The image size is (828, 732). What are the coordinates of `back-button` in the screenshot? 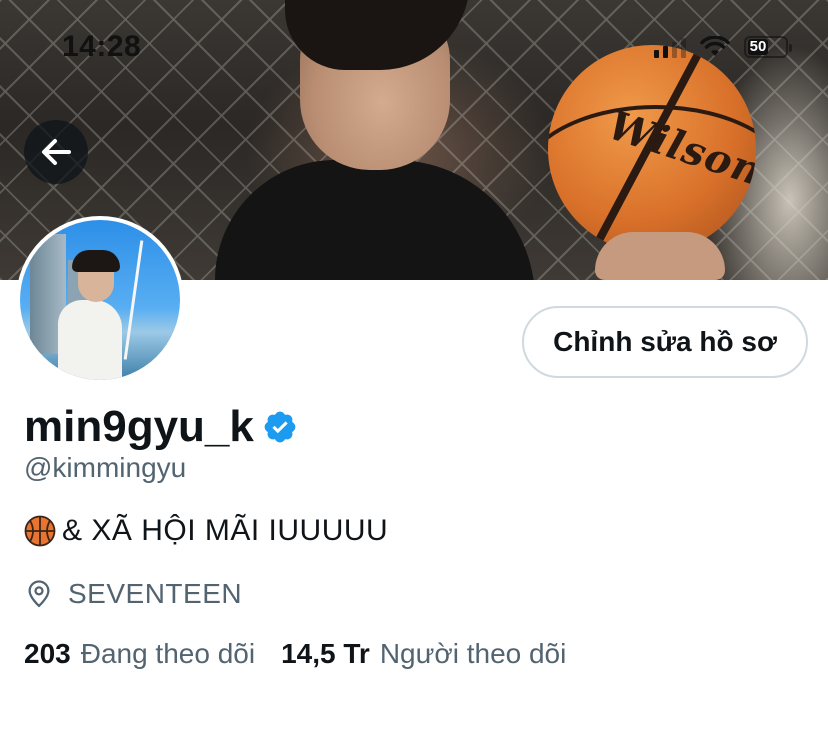 It's located at (56, 152).